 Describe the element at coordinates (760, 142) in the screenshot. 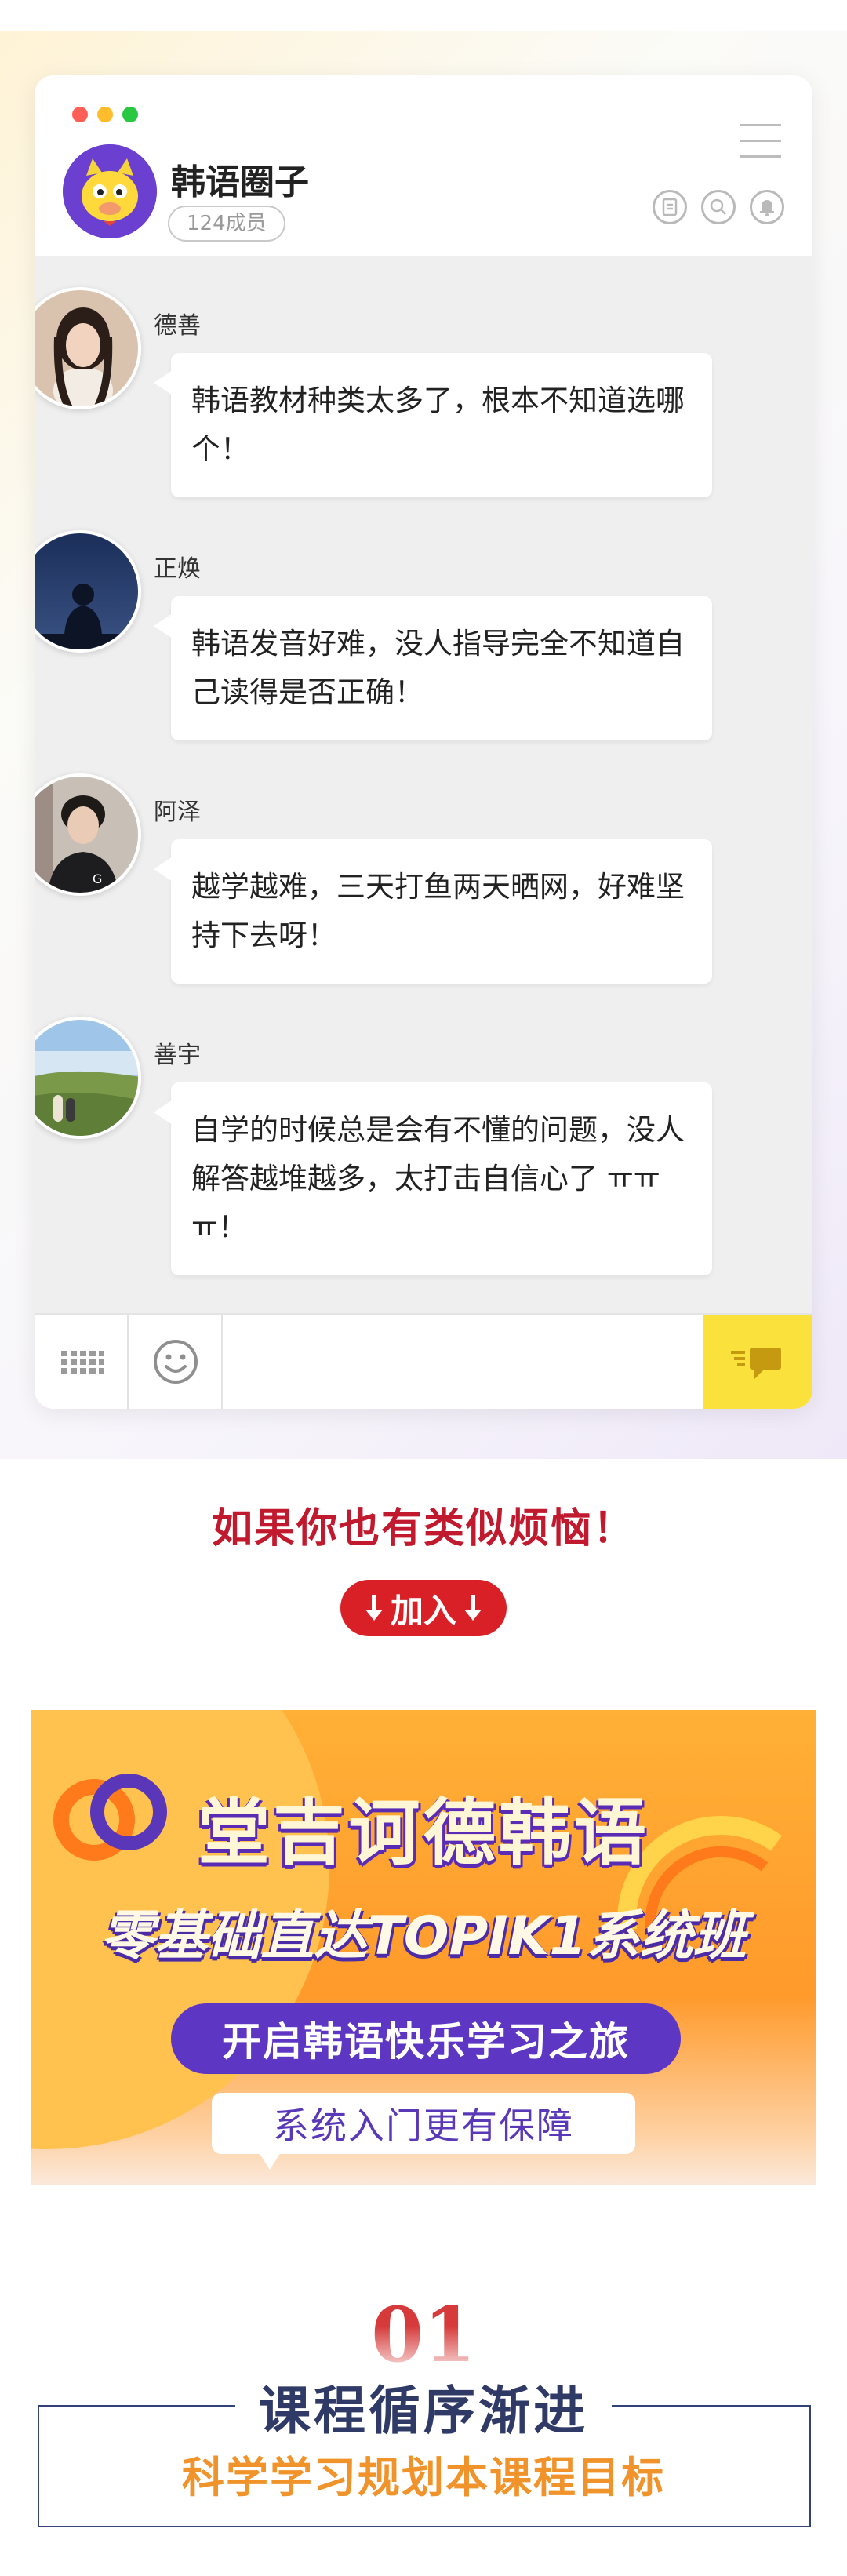

I see `menu-icon` at that location.